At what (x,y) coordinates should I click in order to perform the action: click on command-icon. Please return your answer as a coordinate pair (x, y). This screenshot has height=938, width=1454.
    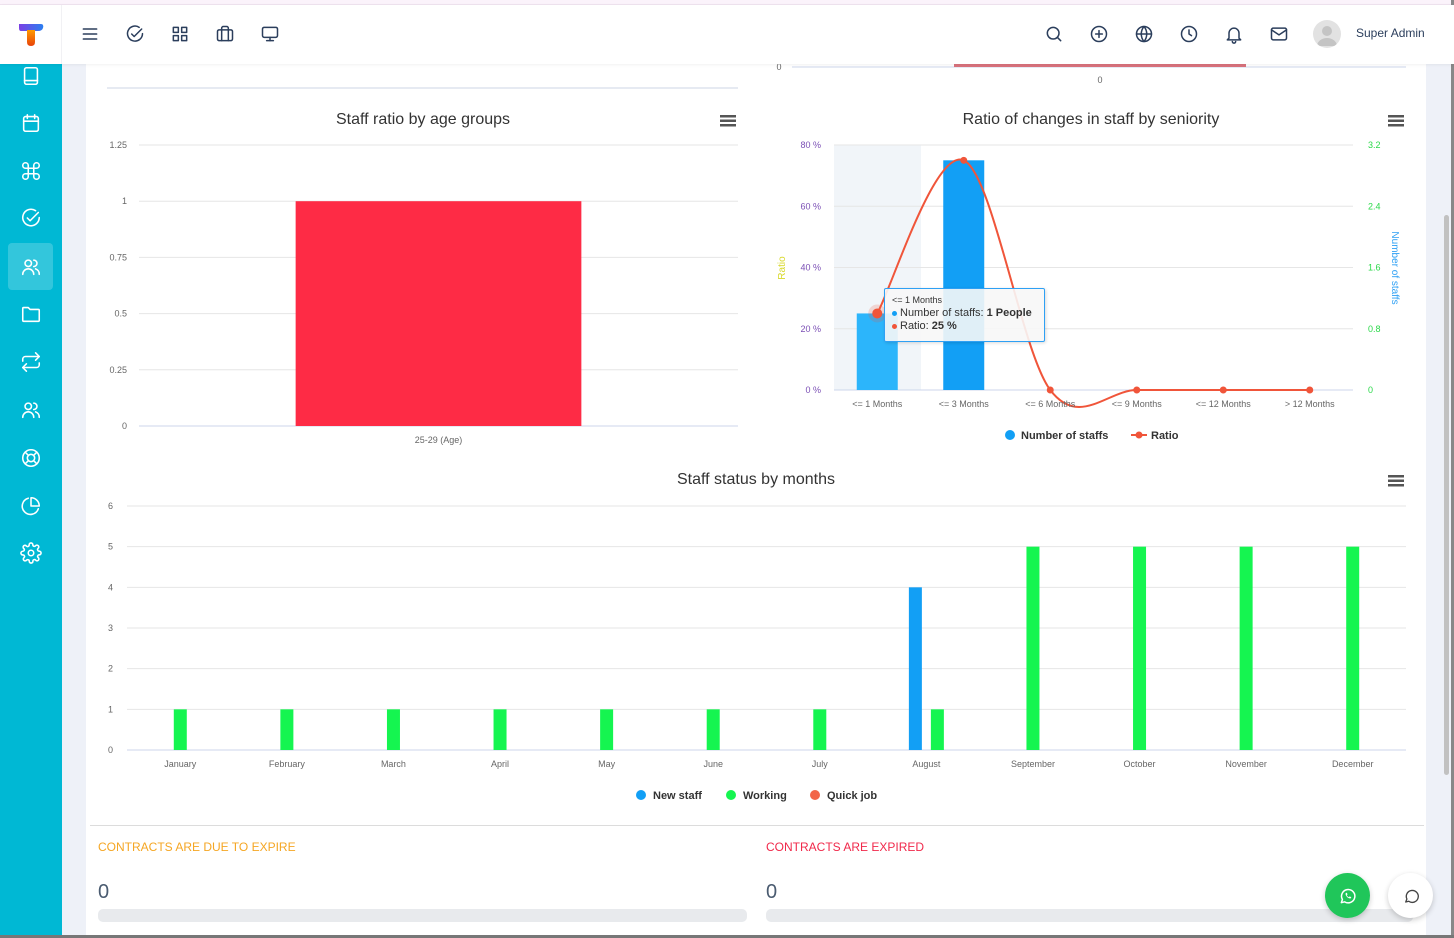
    Looking at the image, I should click on (30, 170).